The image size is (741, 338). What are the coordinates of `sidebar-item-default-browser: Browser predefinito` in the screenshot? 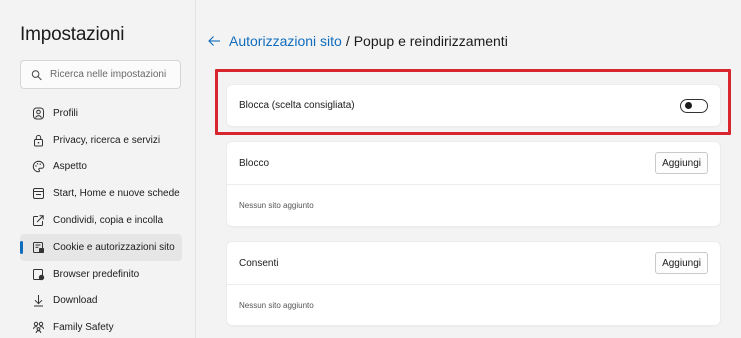 It's located at (101, 274).